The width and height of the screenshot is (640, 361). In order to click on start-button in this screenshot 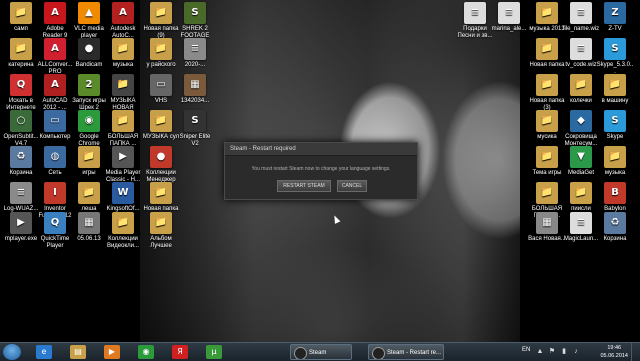, I will do `click(12, 352)`.